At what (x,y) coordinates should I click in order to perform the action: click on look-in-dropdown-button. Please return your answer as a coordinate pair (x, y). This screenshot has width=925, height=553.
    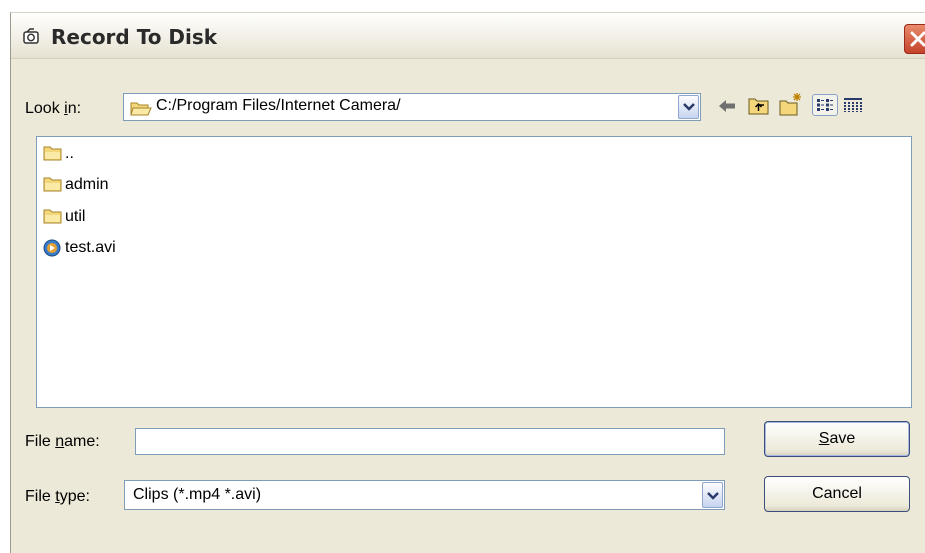
    Looking at the image, I should click on (688, 107).